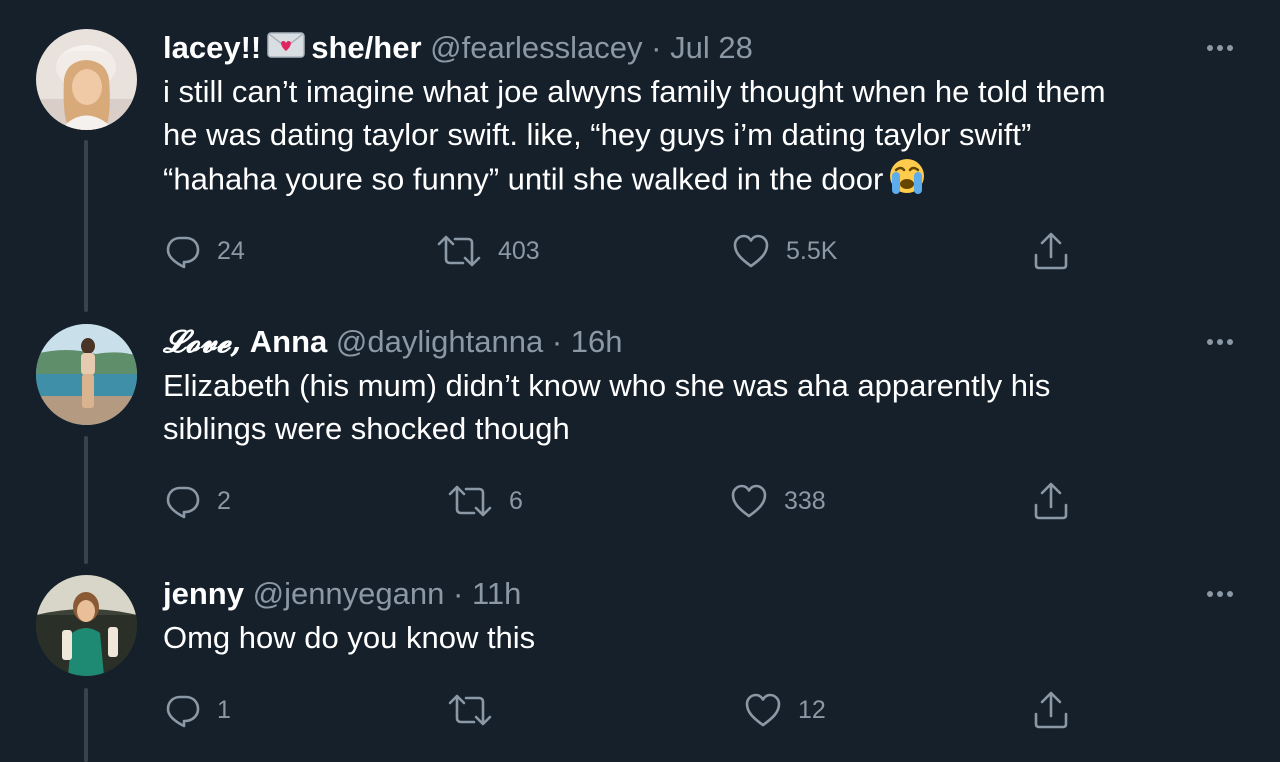 This screenshot has height=762, width=1280. I want to click on like-count: 5.5K, so click(812, 250).